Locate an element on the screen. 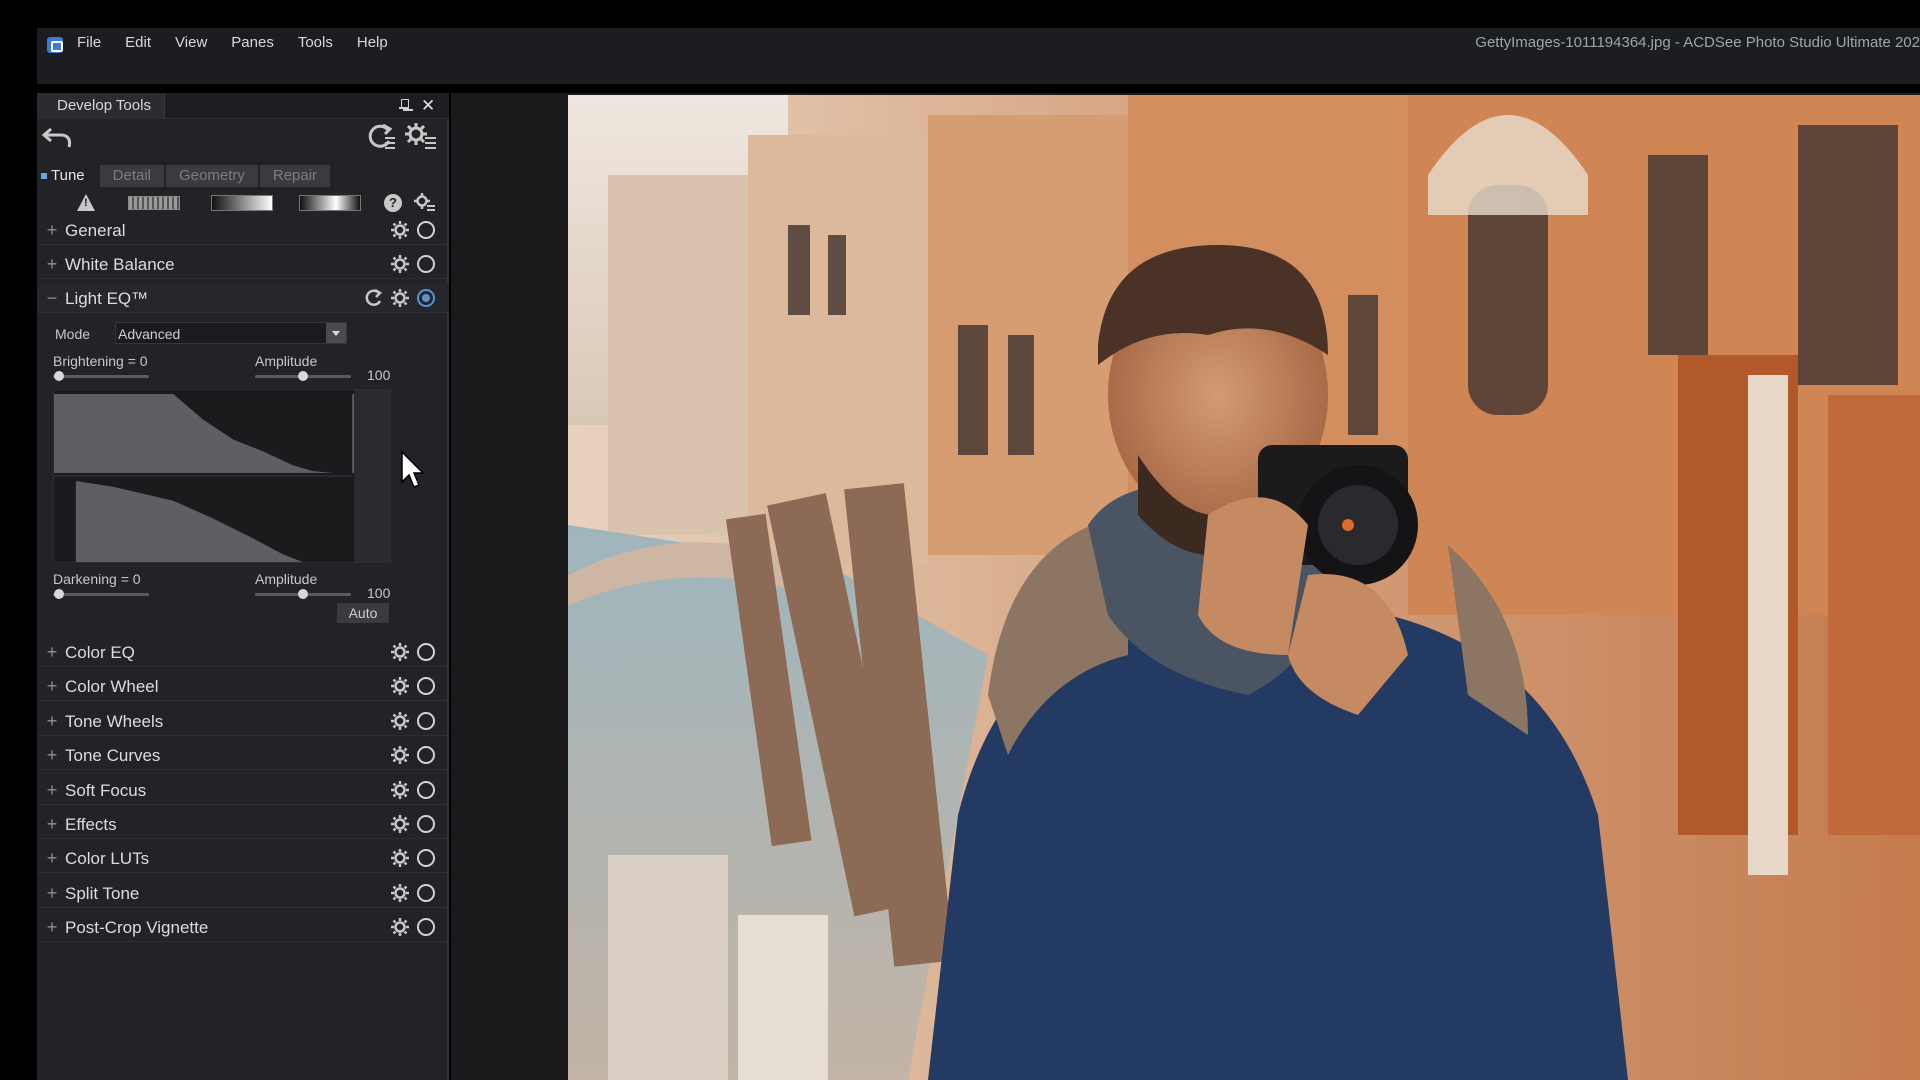 The width and height of the screenshot is (1920, 1080). section-label: General is located at coordinates (95, 230).